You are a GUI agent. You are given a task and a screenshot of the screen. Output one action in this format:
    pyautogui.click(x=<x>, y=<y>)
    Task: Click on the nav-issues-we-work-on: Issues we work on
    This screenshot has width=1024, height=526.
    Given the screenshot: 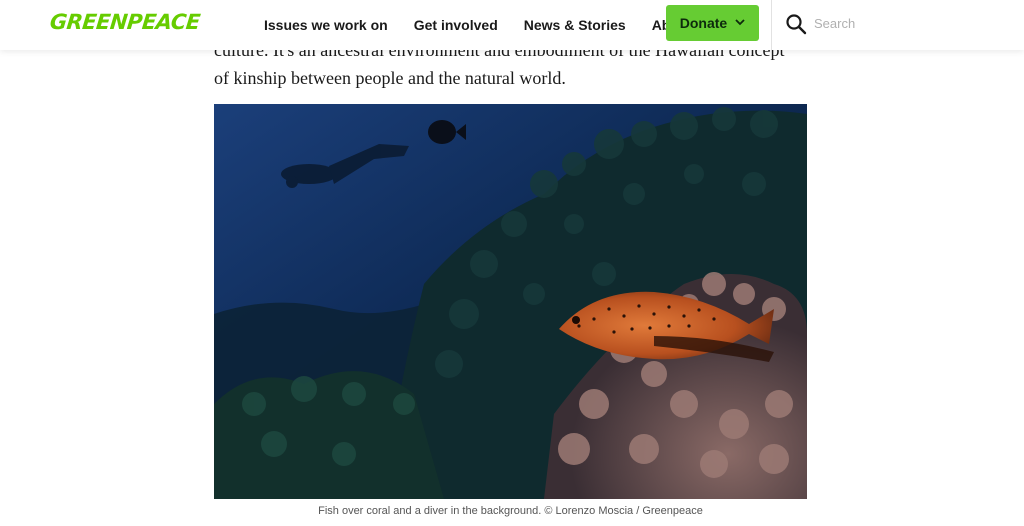 What is the action you would take?
    pyautogui.click(x=326, y=25)
    